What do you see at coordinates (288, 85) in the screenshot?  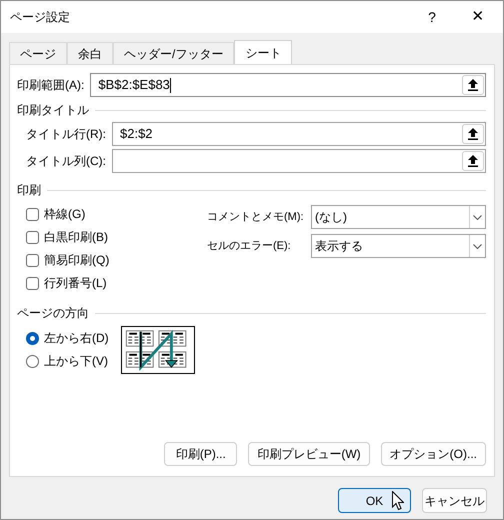 I see `reference-field: $B$2:$E$83` at bounding box center [288, 85].